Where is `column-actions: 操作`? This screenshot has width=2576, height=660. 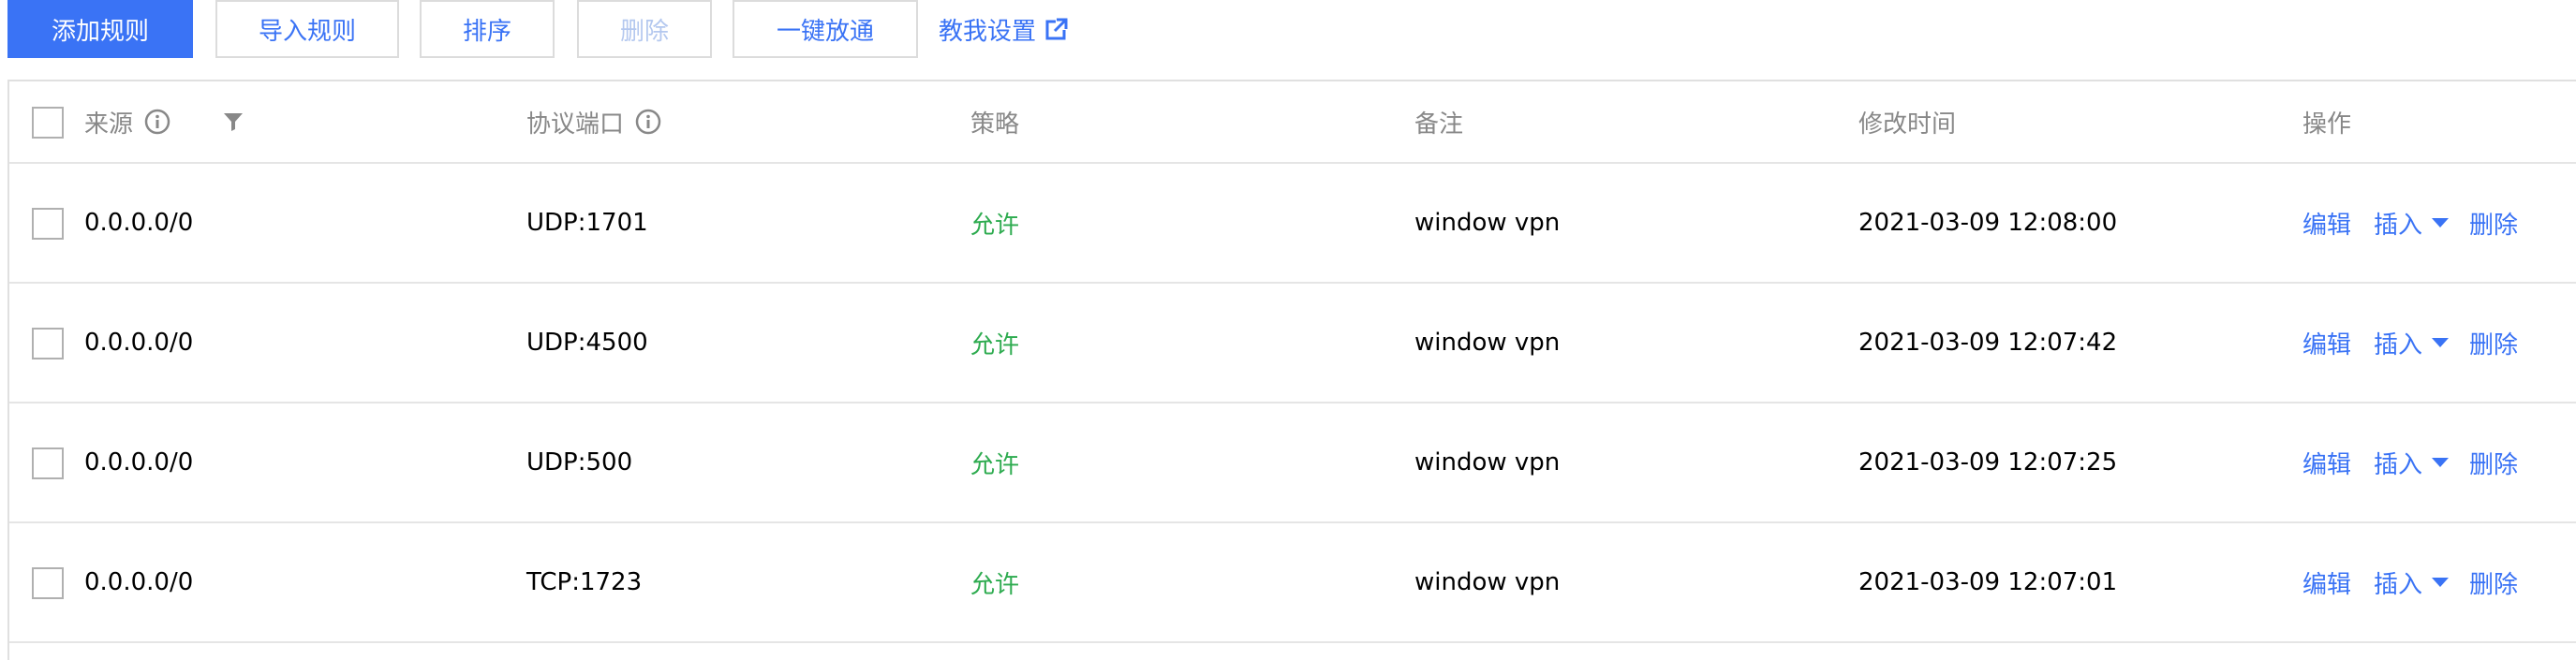
column-actions: 操作 is located at coordinates (2327, 124).